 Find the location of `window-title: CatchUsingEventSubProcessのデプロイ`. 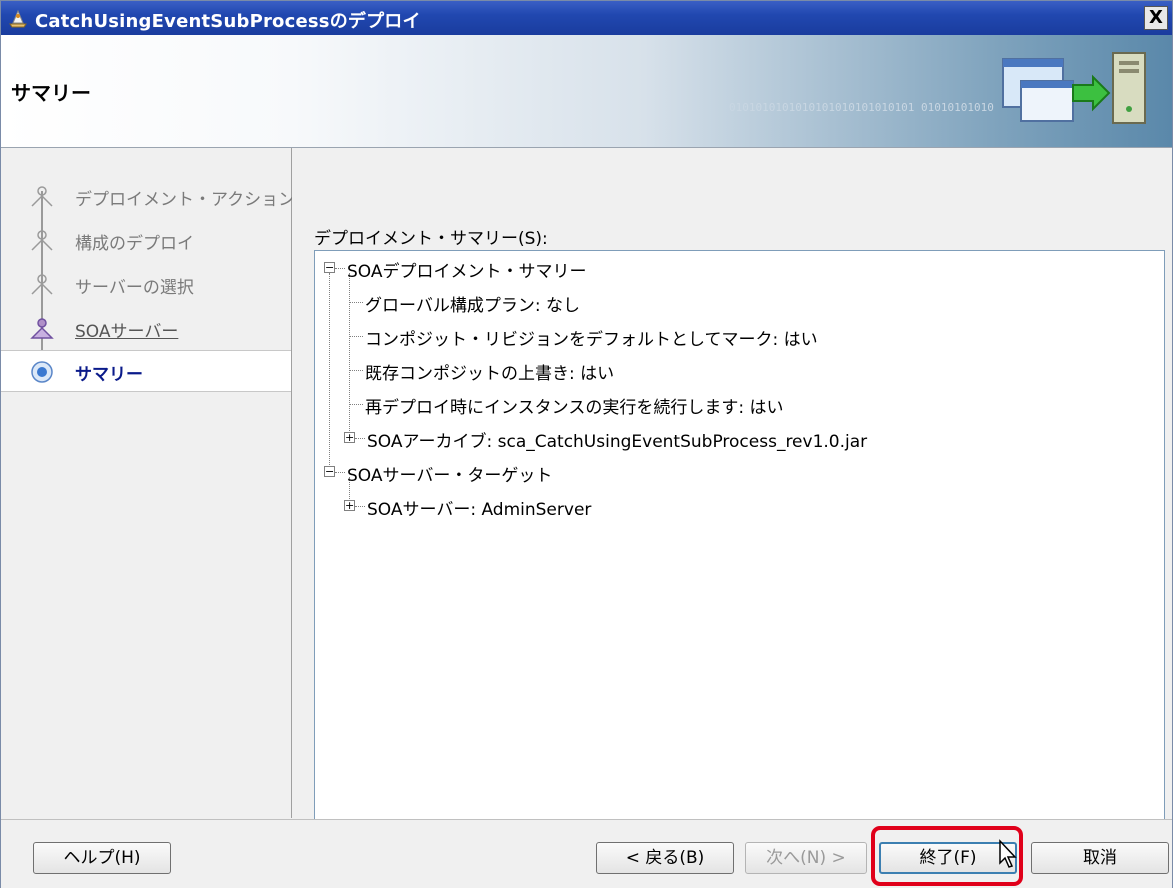

window-title: CatchUsingEventSubProcessのデプロイ is located at coordinates (228, 21).